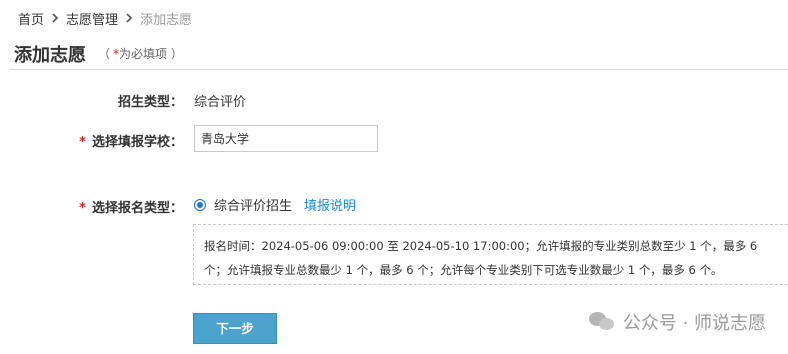  Describe the element at coordinates (330, 204) in the screenshot. I see `help-link: 填报说明` at that location.